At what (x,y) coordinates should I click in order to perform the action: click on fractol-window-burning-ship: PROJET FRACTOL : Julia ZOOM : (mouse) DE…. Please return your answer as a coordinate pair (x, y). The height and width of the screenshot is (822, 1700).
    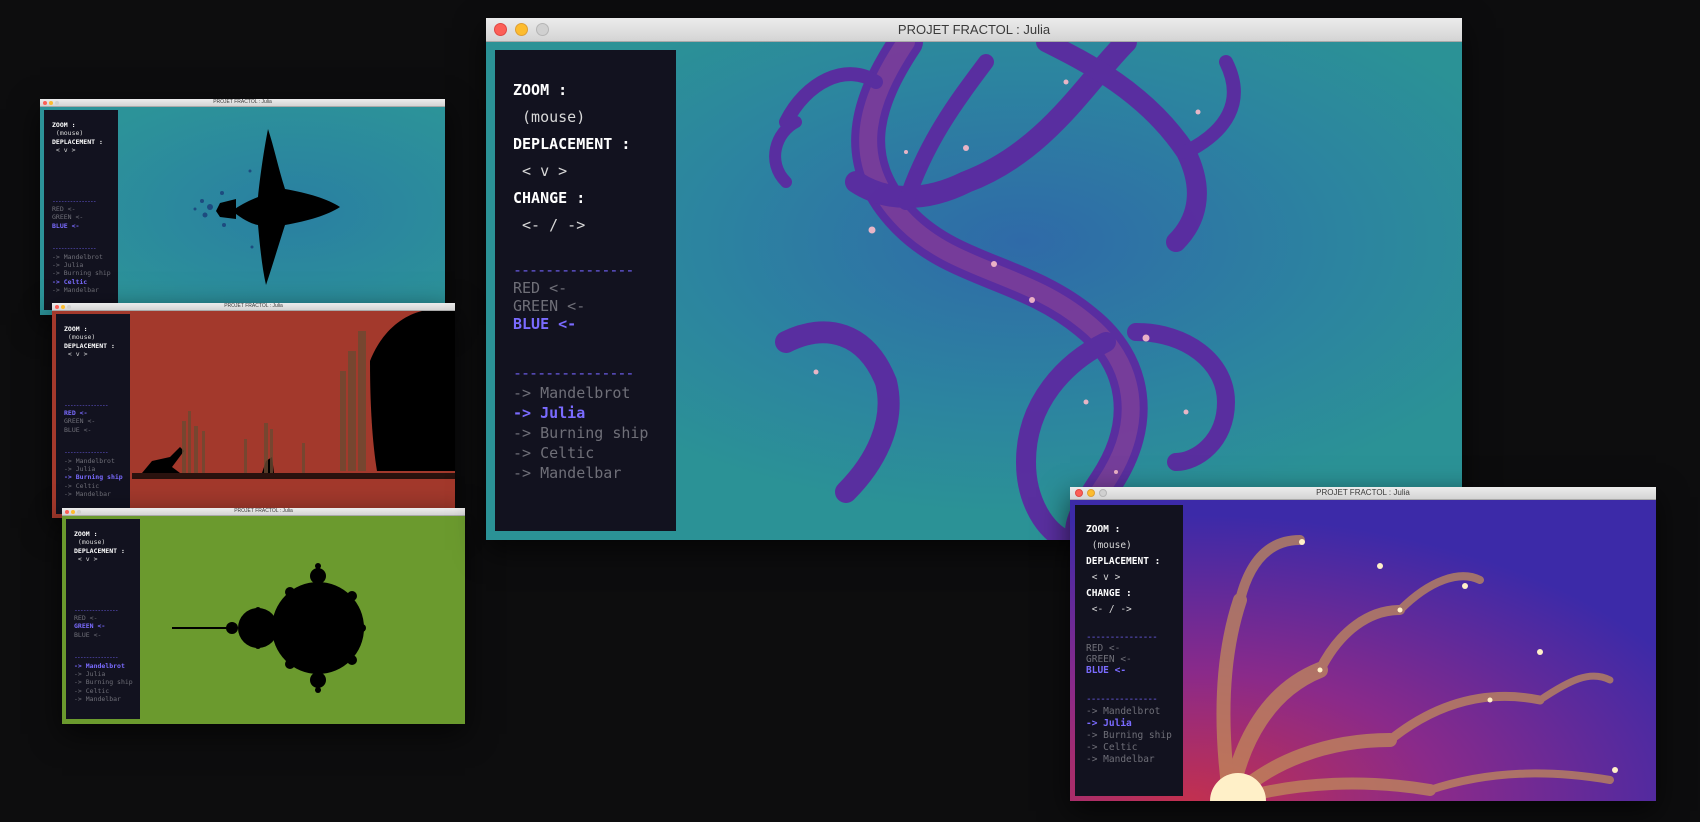
    Looking at the image, I should click on (253, 410).